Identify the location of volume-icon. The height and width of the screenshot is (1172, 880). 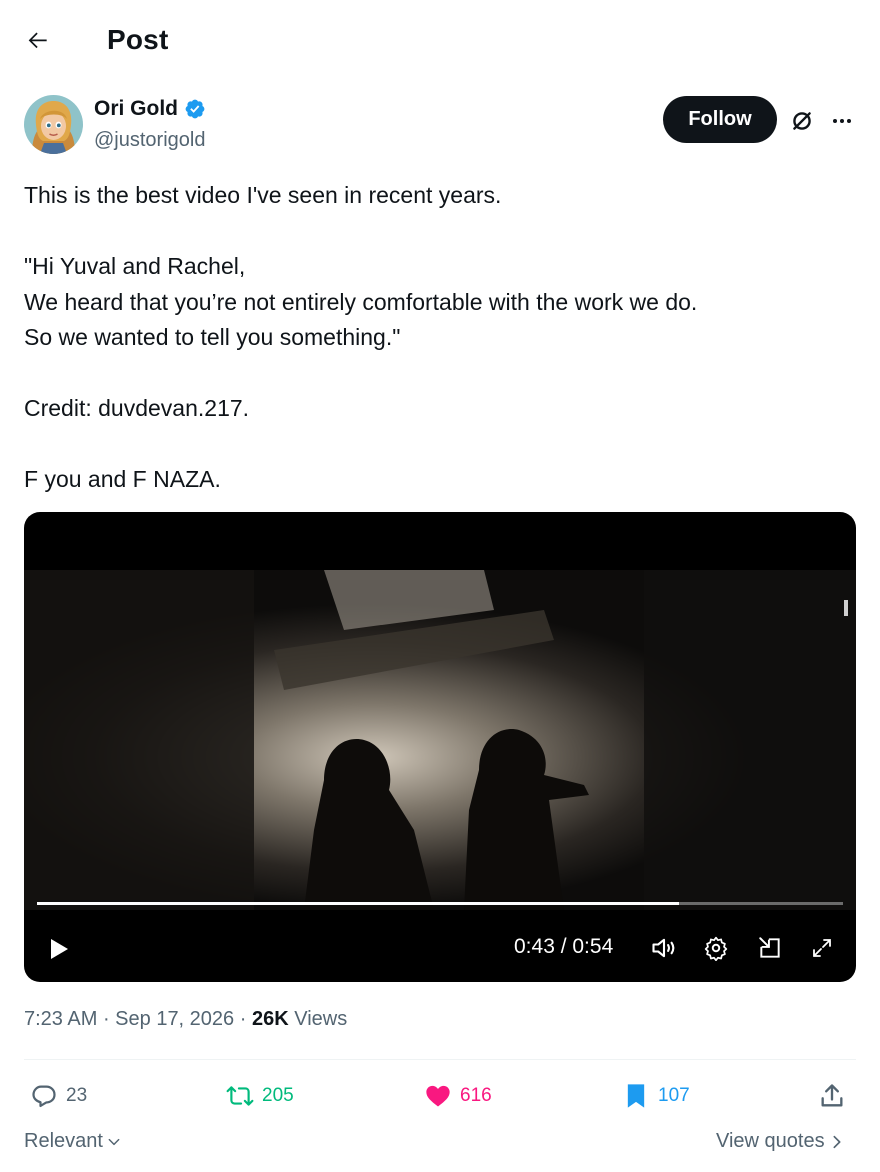
(663, 948).